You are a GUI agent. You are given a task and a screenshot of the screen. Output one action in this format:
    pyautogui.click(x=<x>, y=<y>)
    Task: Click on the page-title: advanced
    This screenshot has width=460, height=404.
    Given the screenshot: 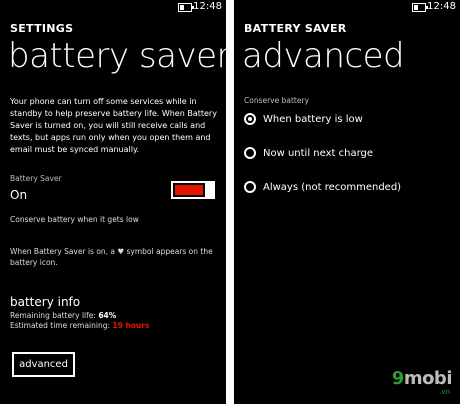 What is the action you would take?
    pyautogui.click(x=323, y=56)
    